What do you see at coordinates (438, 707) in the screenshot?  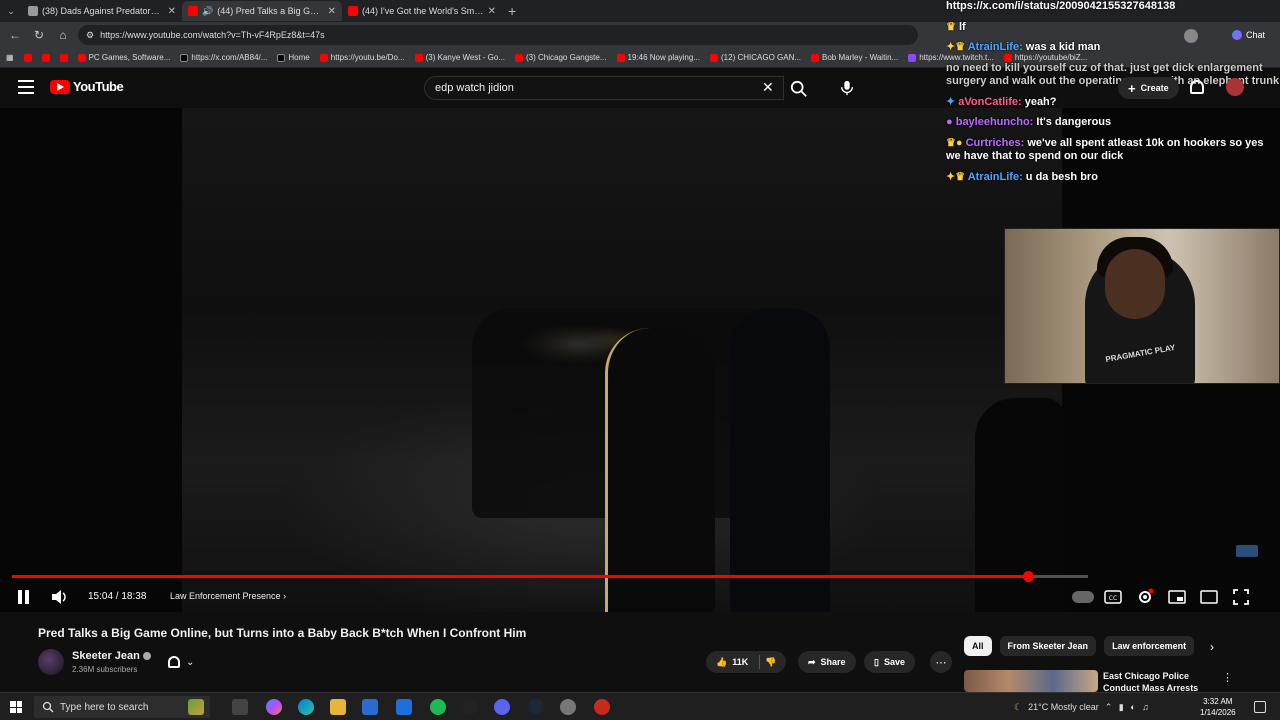 I see `spotify-icon` at bounding box center [438, 707].